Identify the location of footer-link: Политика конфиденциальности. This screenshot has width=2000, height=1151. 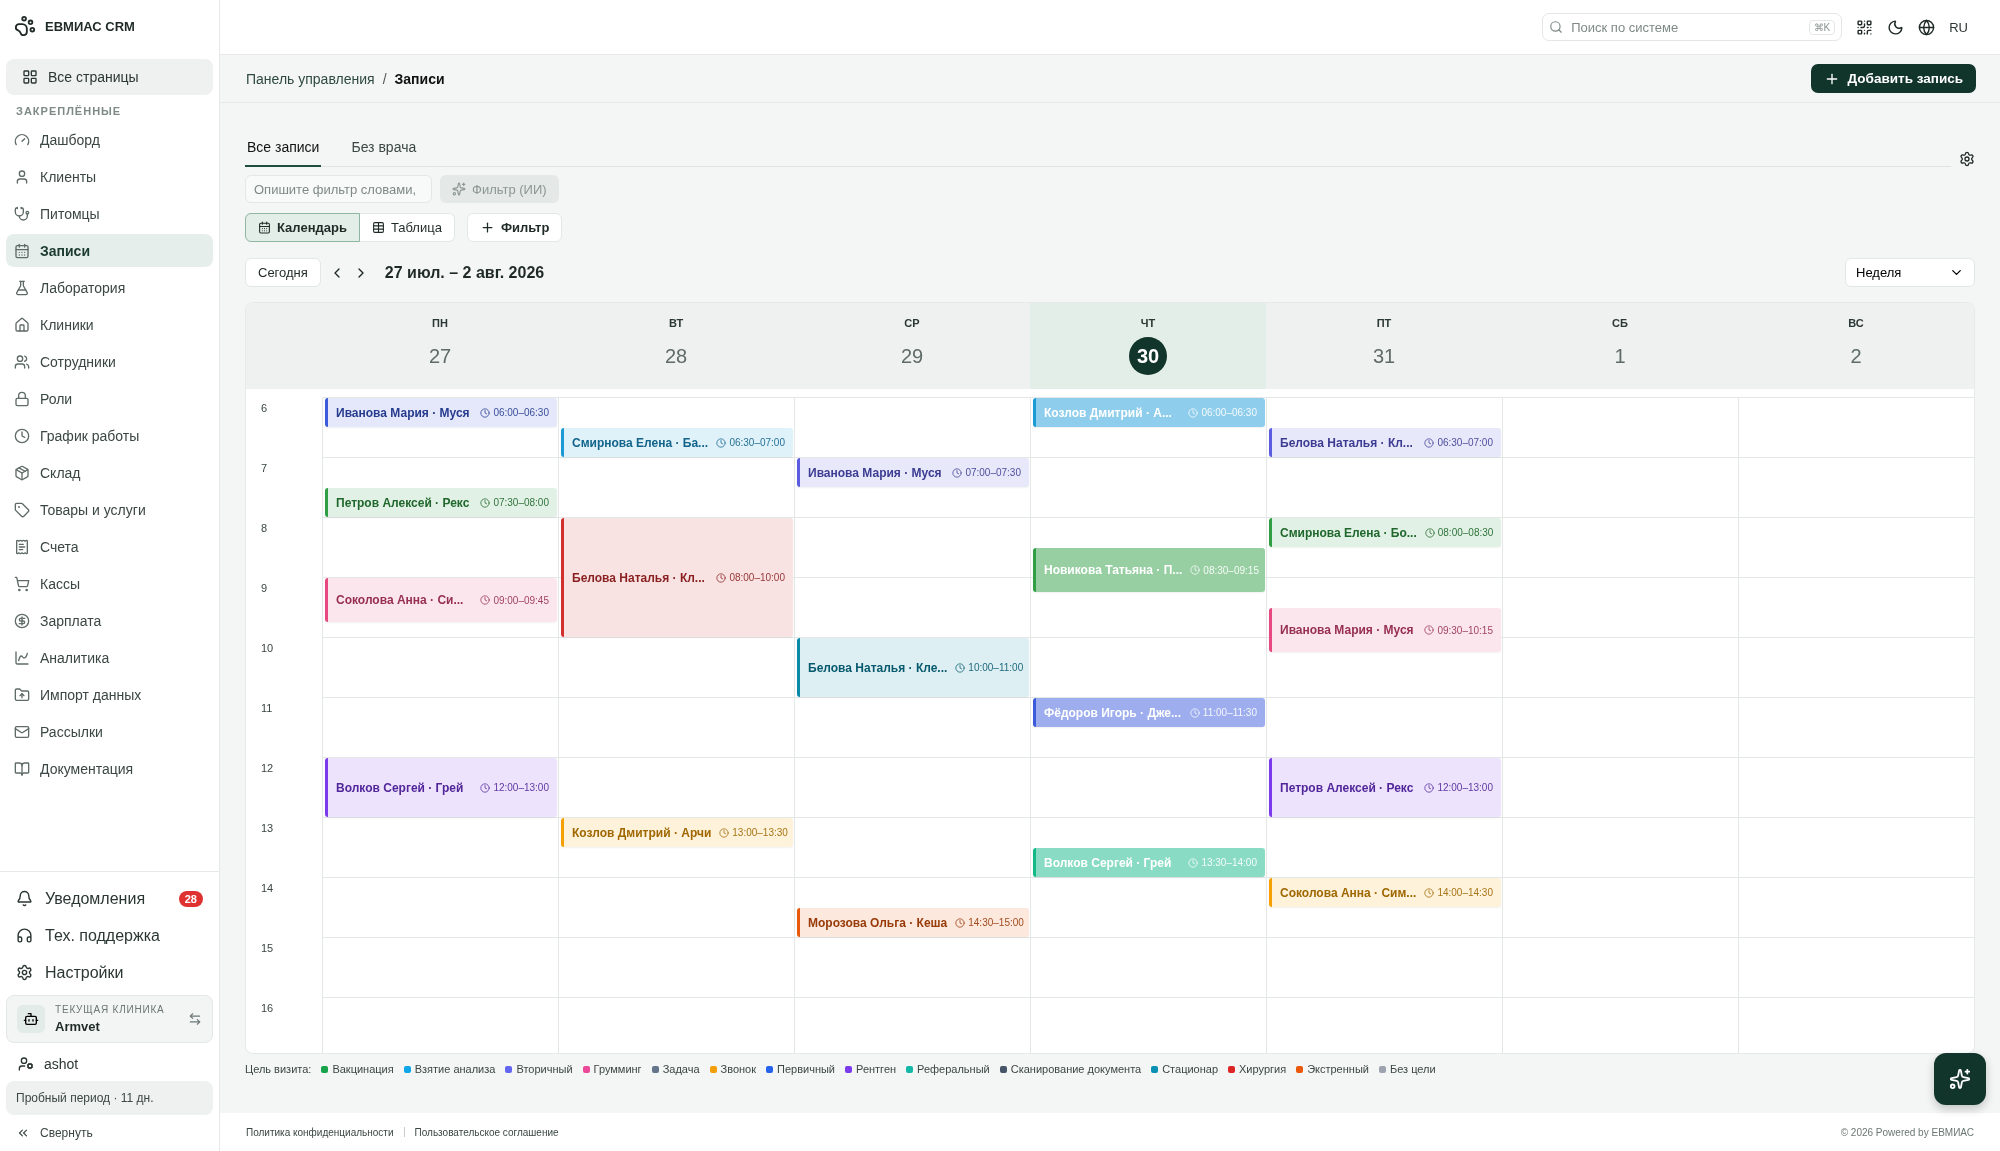
(320, 1132).